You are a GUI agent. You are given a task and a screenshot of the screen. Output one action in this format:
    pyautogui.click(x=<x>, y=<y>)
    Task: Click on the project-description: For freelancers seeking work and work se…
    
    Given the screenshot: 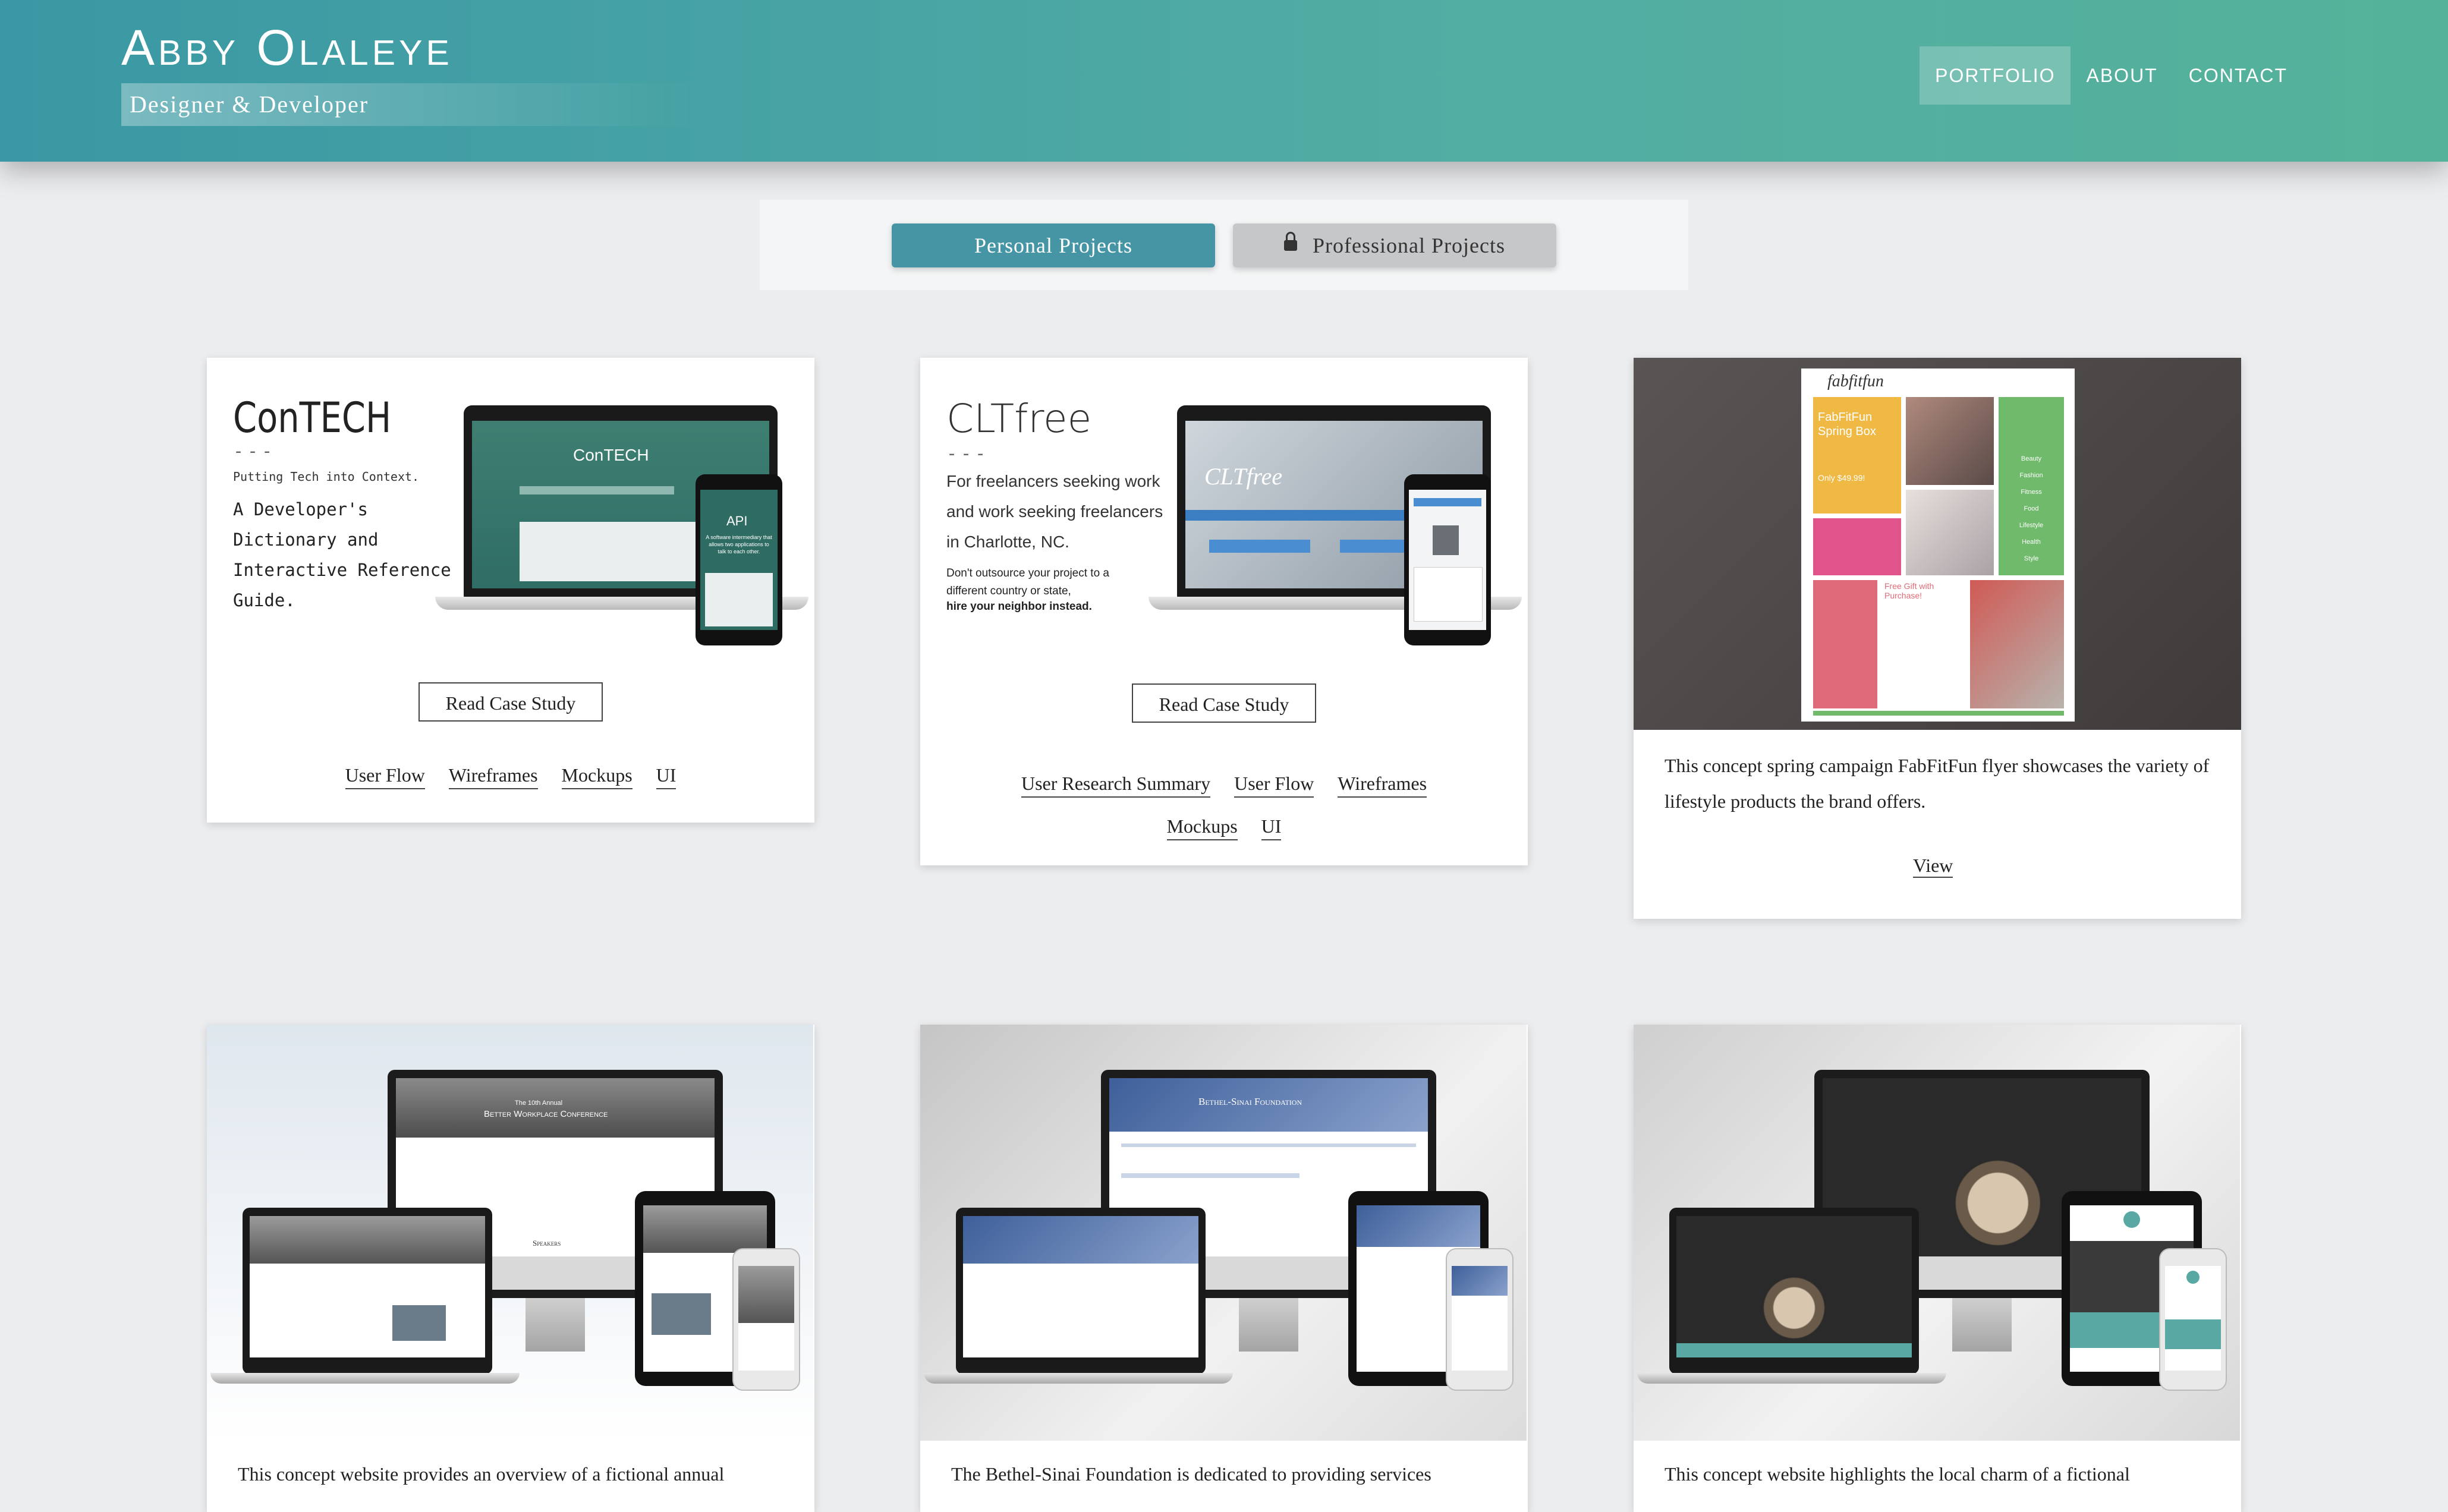 What is the action you would take?
    pyautogui.click(x=1054, y=511)
    